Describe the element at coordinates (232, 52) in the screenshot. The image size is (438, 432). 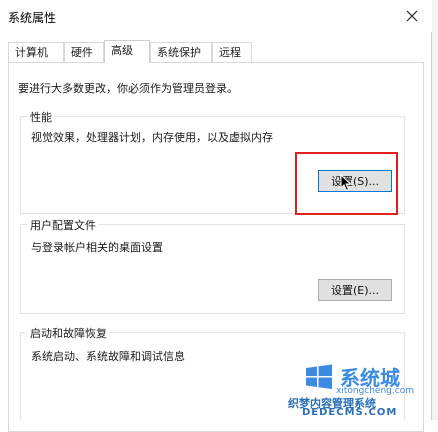
I see `tab-remote: 远程` at that location.